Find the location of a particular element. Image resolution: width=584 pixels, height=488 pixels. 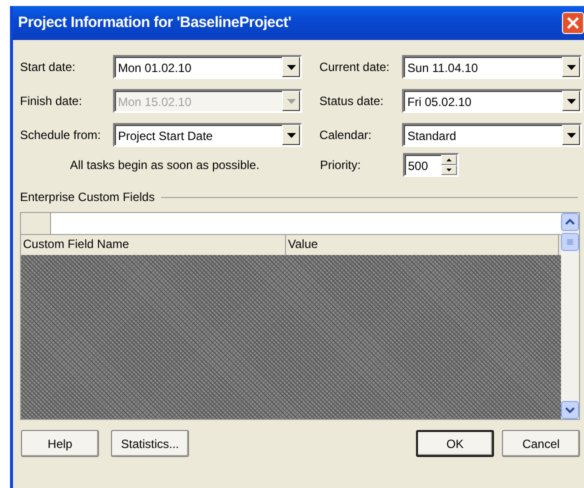

date-dropdown: Project Start Date is located at coordinates (207, 135).